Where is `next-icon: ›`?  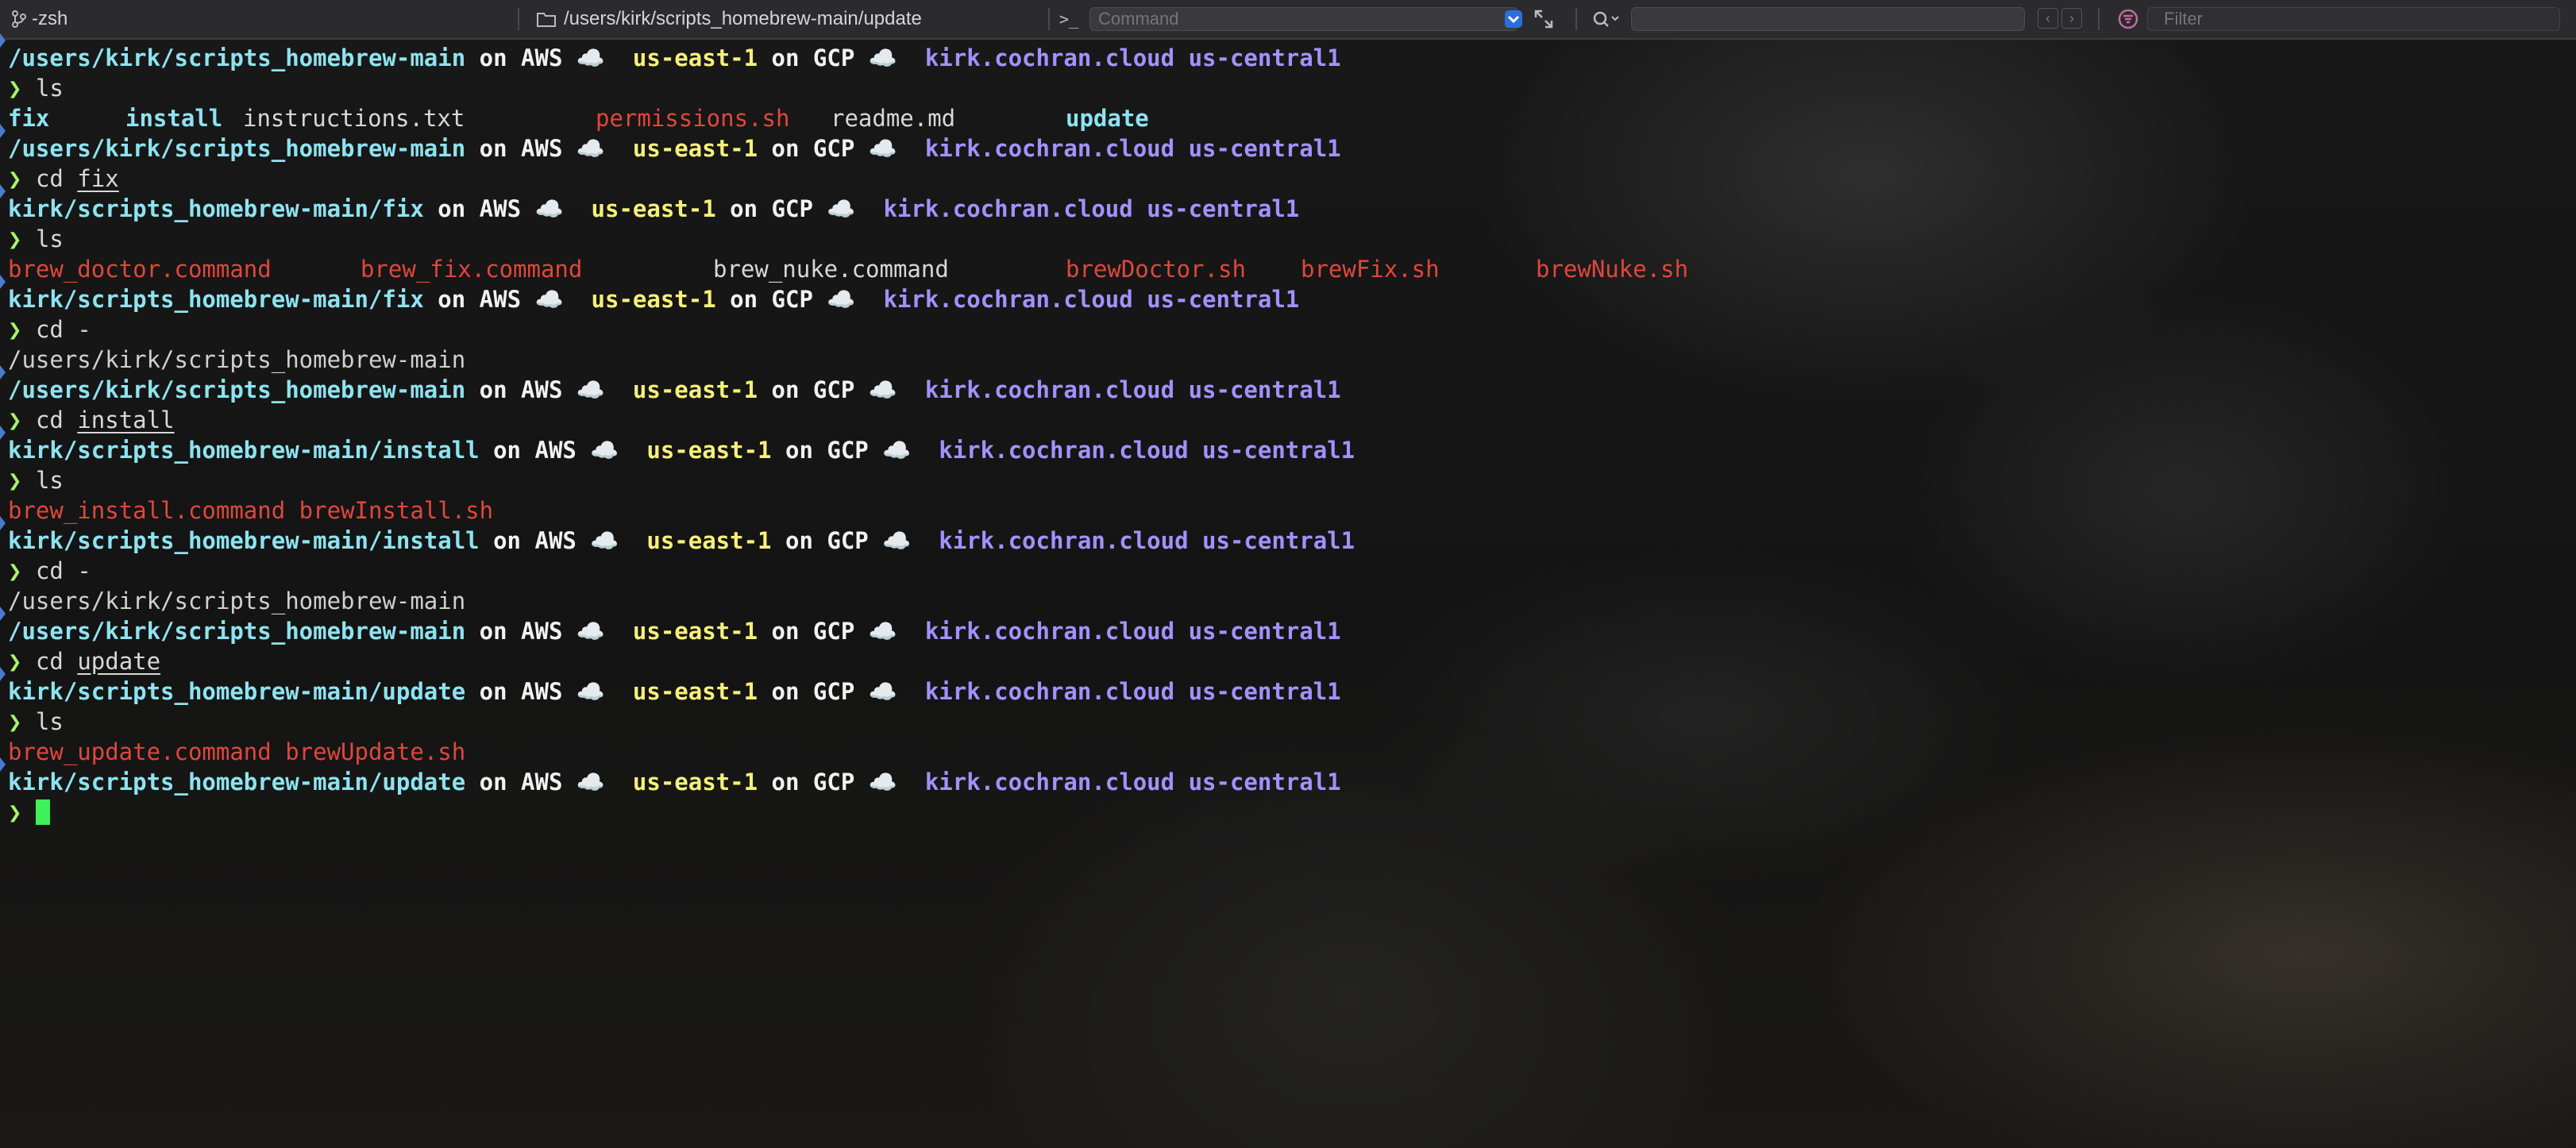
next-icon: › is located at coordinates (2071, 18).